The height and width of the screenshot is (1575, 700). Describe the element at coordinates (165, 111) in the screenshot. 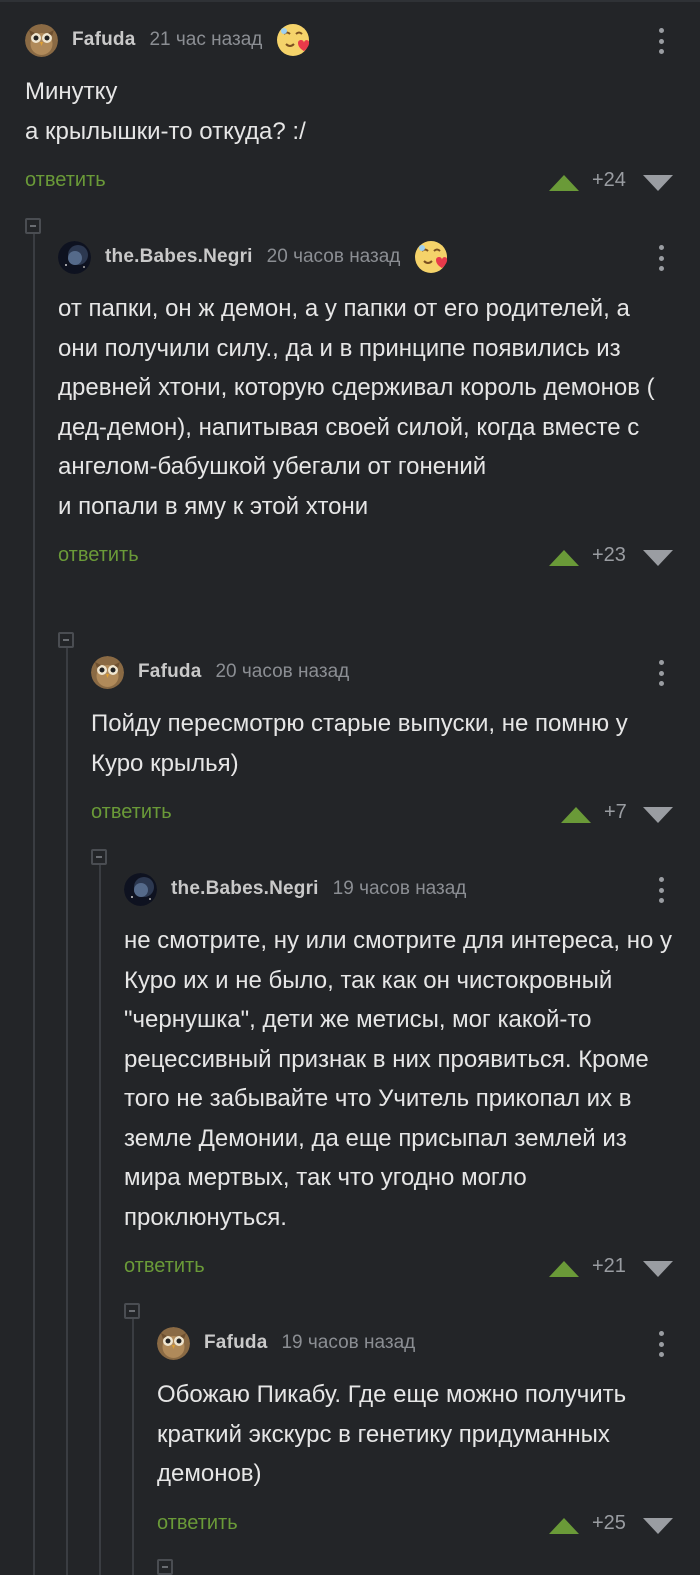

I see `comment-text: Минутку а крылышки-то откуда? :/` at that location.